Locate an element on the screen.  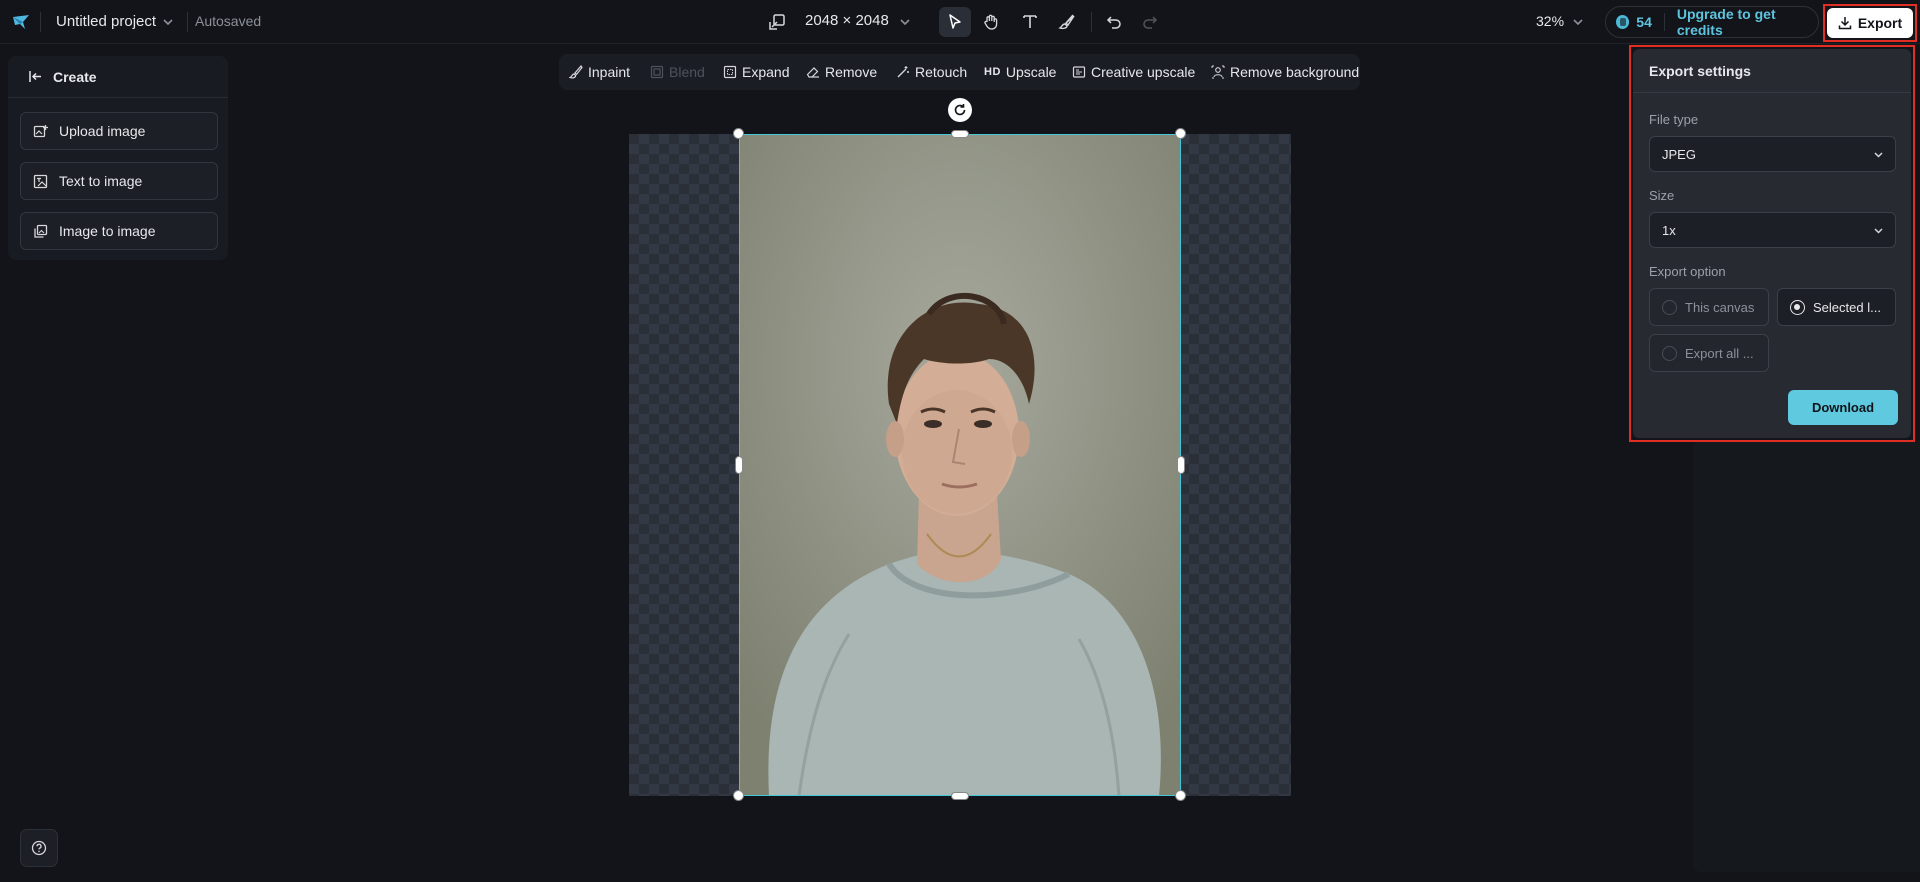
remove-background-button: Remove background is located at coordinates (1285, 72).